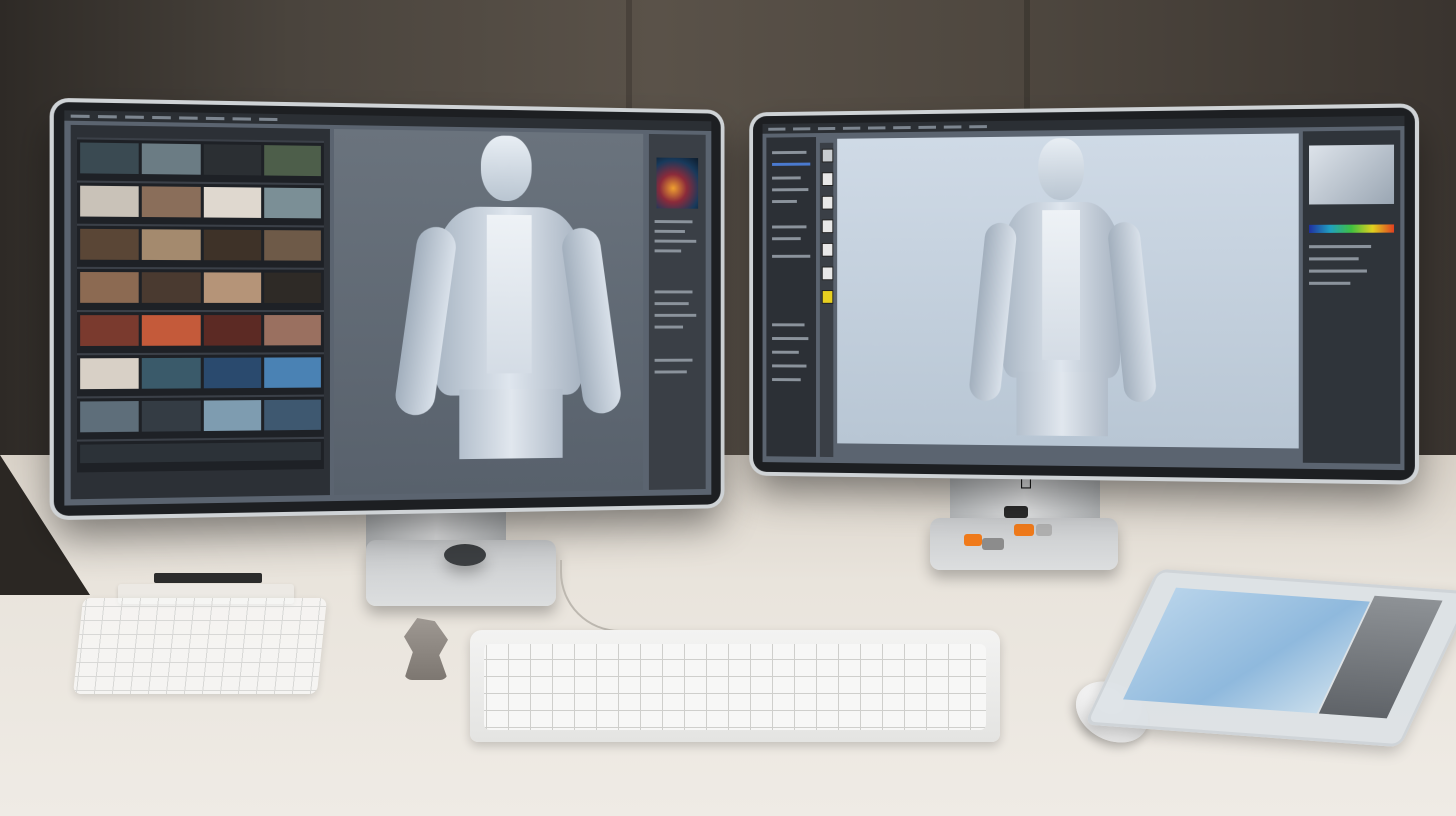 The height and width of the screenshot is (816, 1456). Describe the element at coordinates (1016, 512) in the screenshot. I see `usb-device` at that location.